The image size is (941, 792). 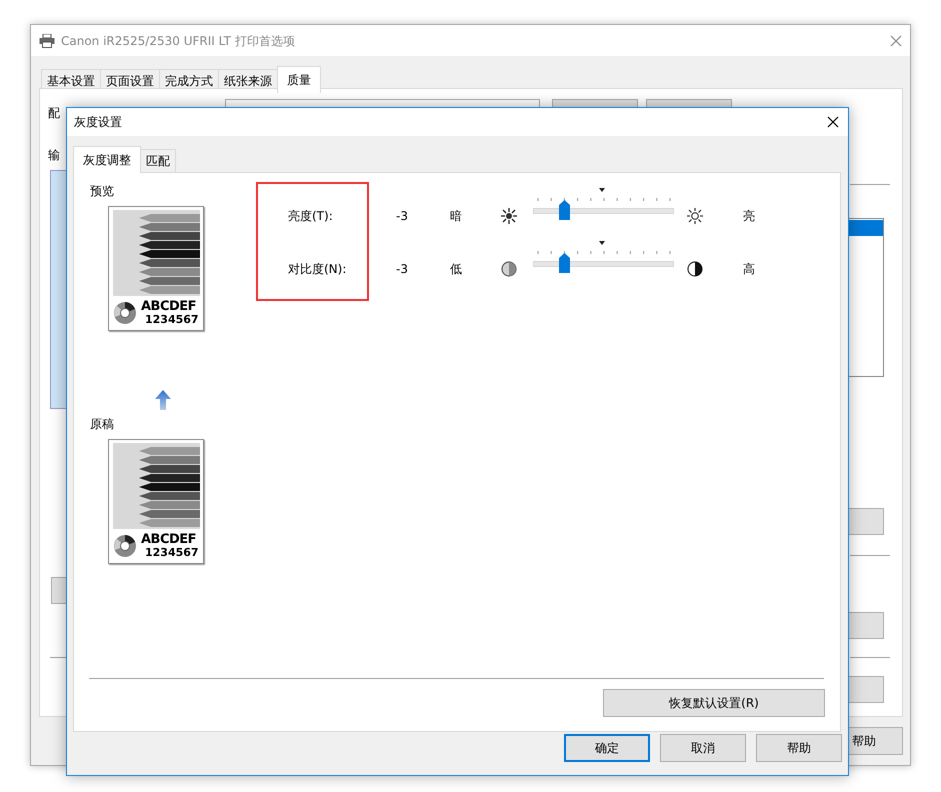 I want to click on arrow-up-icon, so click(x=163, y=400).